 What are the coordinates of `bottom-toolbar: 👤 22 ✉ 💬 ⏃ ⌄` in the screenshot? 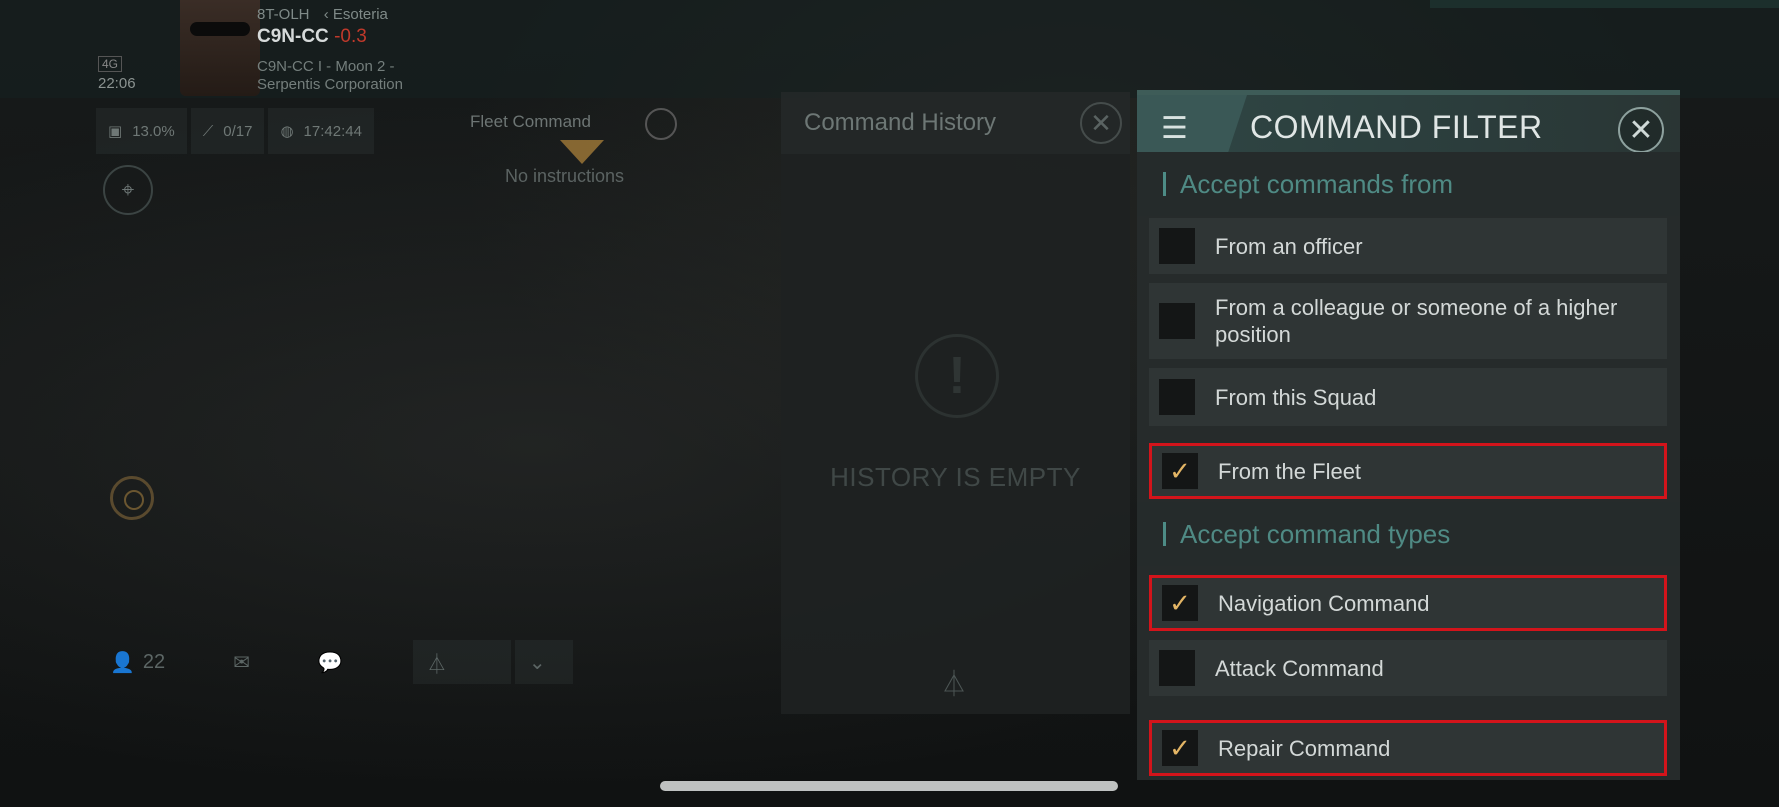 It's located at (334, 662).